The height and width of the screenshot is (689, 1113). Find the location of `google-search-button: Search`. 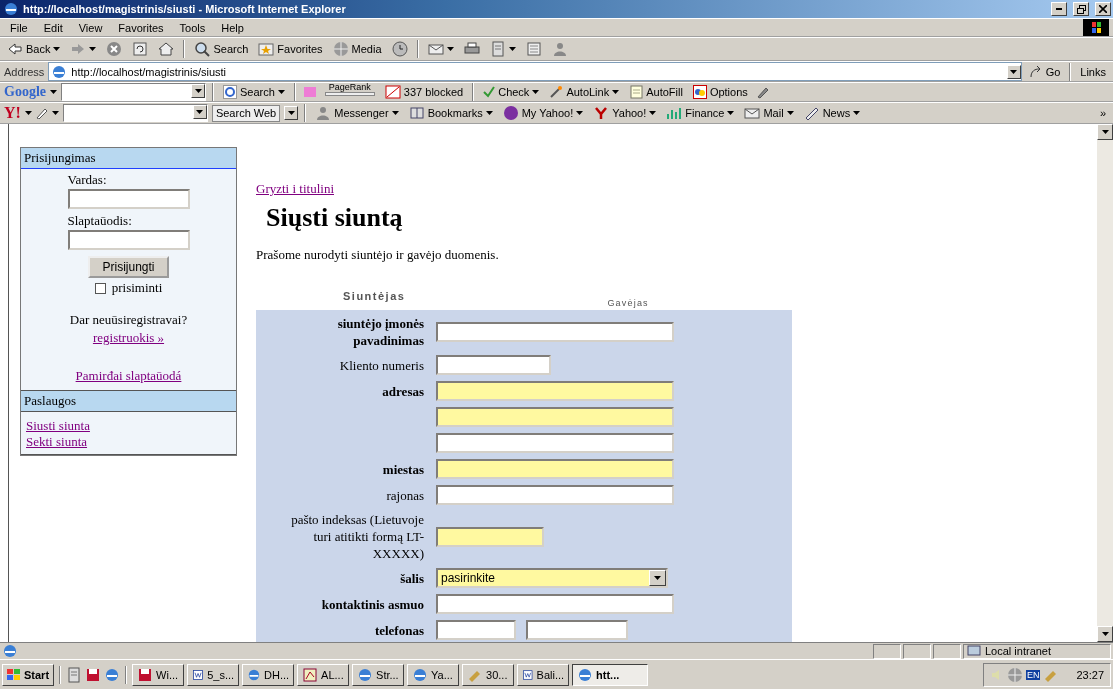

google-search-button: Search is located at coordinates (254, 92).